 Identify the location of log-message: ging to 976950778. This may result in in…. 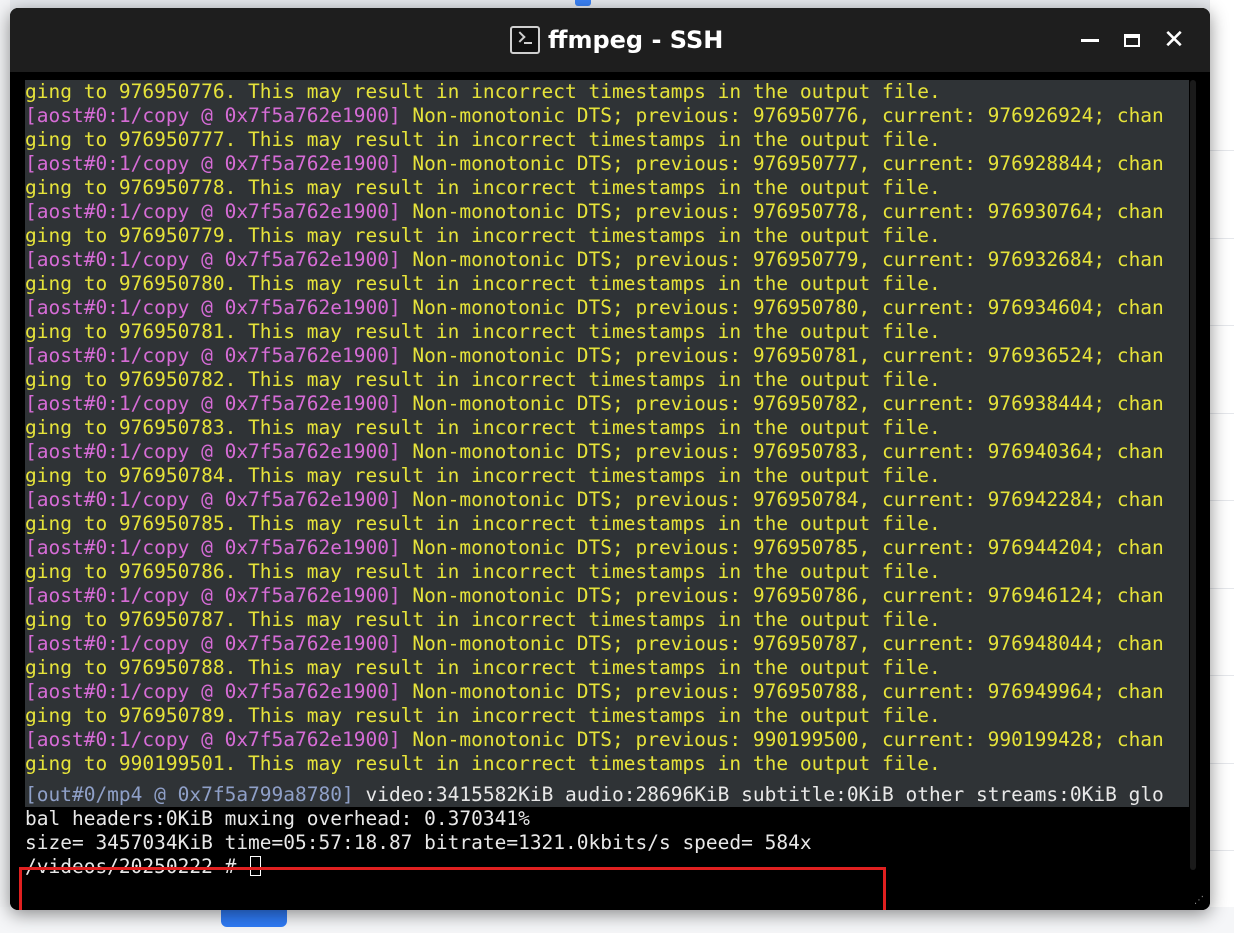
(483, 187).